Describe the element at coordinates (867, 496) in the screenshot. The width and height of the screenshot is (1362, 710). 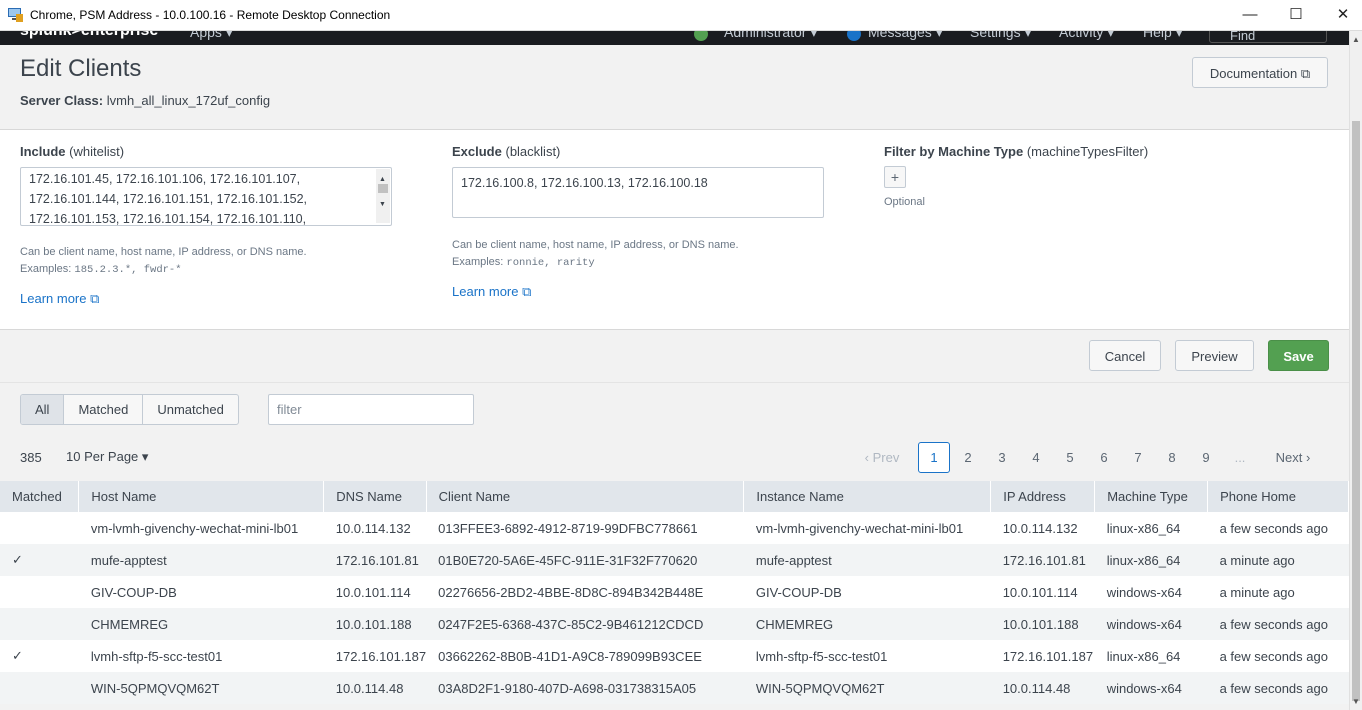
I see `col-instance-name: Instance Name` at that location.